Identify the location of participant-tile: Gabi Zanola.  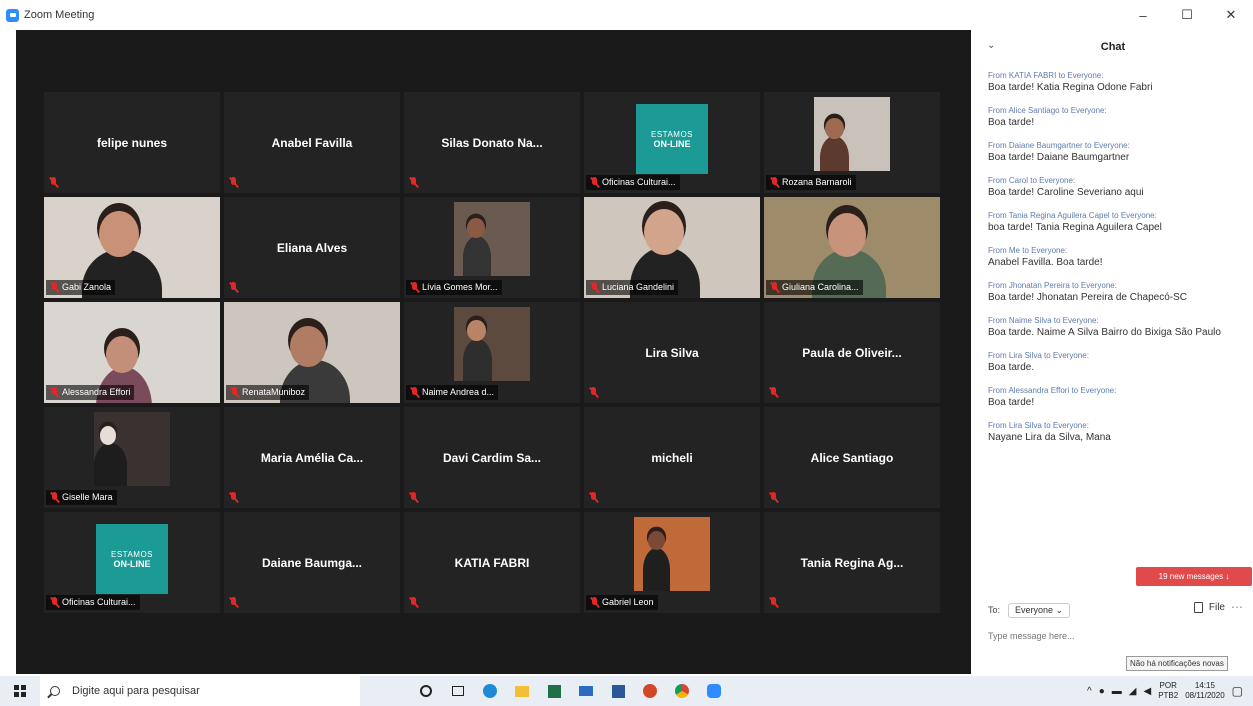
(132, 247).